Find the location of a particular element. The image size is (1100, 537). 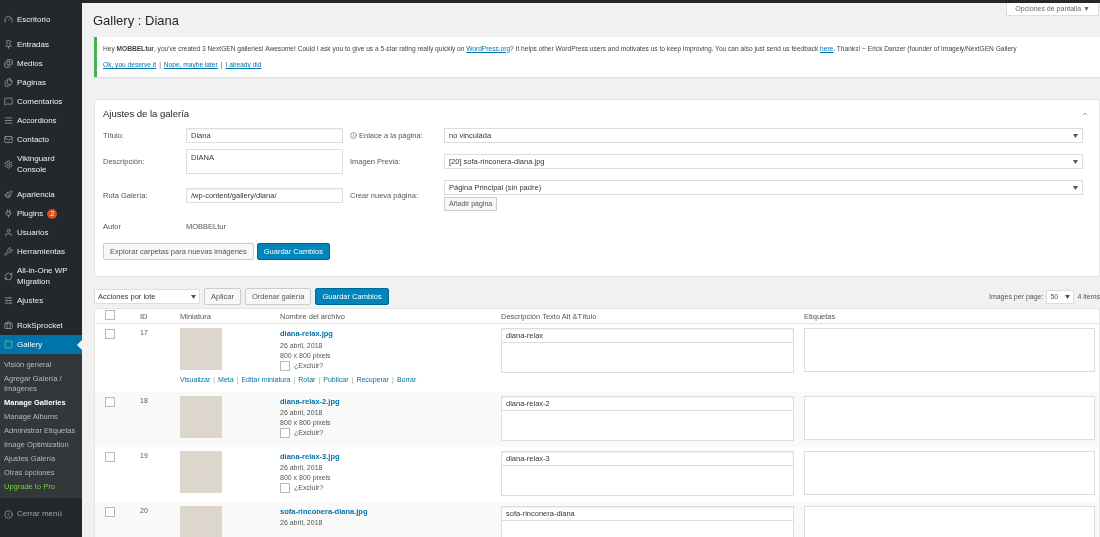

menu-item: Gallery is located at coordinates (41, 344).